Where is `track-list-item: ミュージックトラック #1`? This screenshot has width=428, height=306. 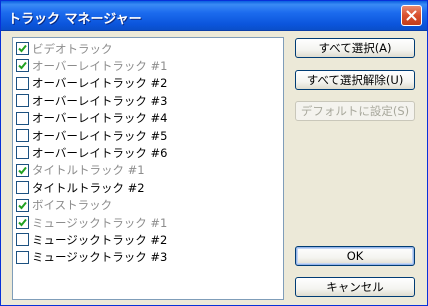 track-list-item: ミュージックトラック #1 is located at coordinates (148, 222).